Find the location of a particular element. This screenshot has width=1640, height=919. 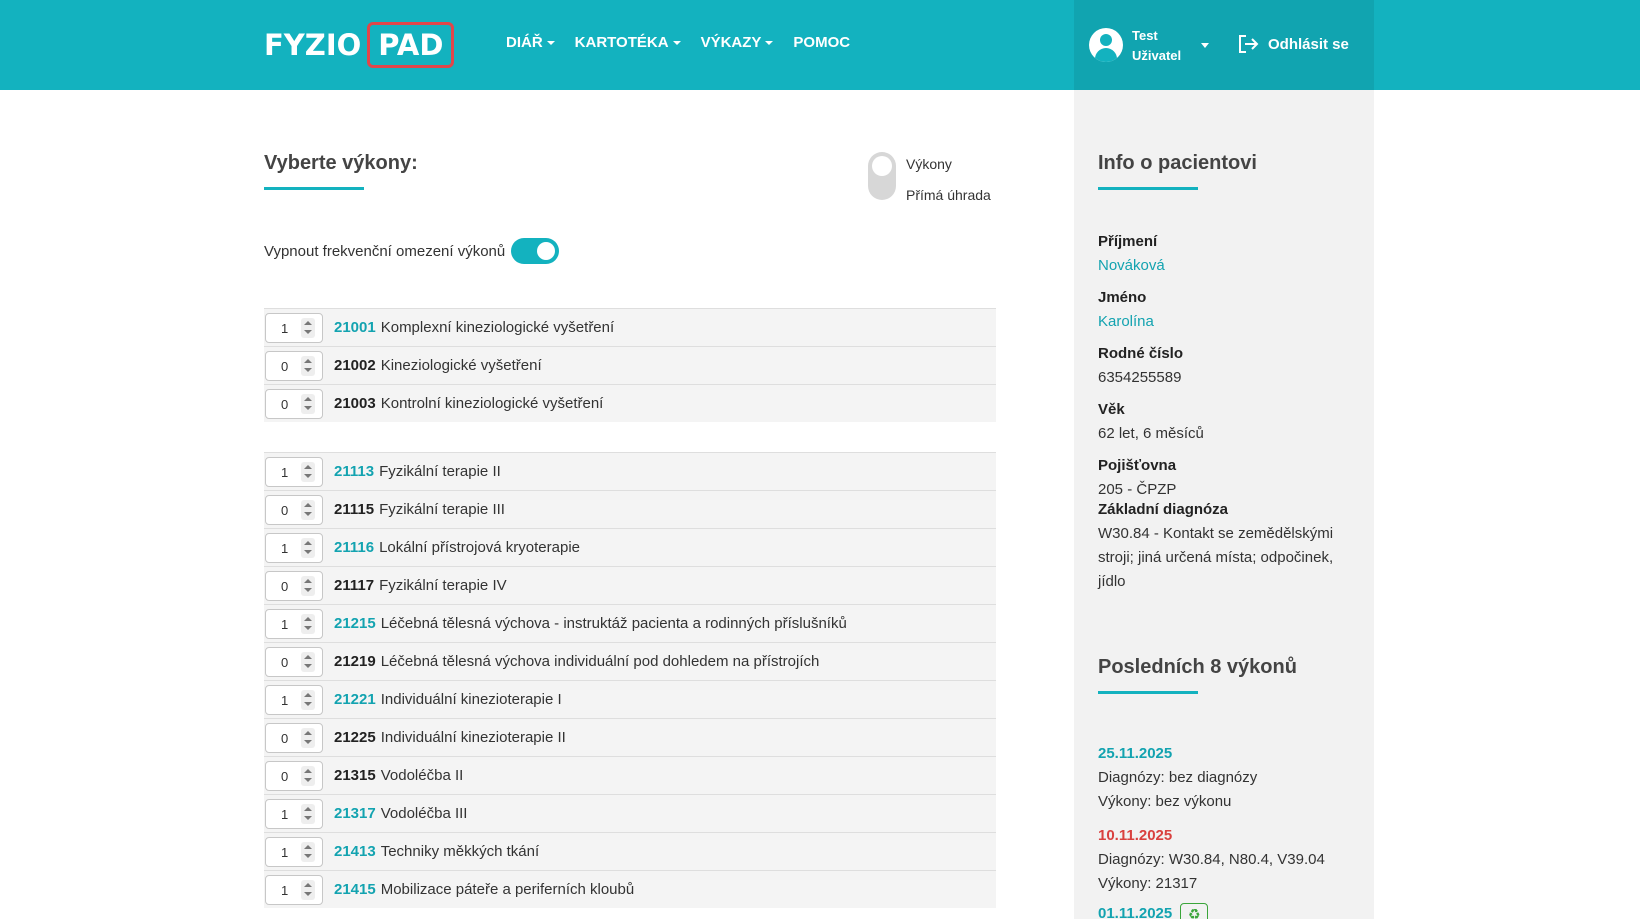

nav-kartoteka: KARTOTÉKA is located at coordinates (628, 42).